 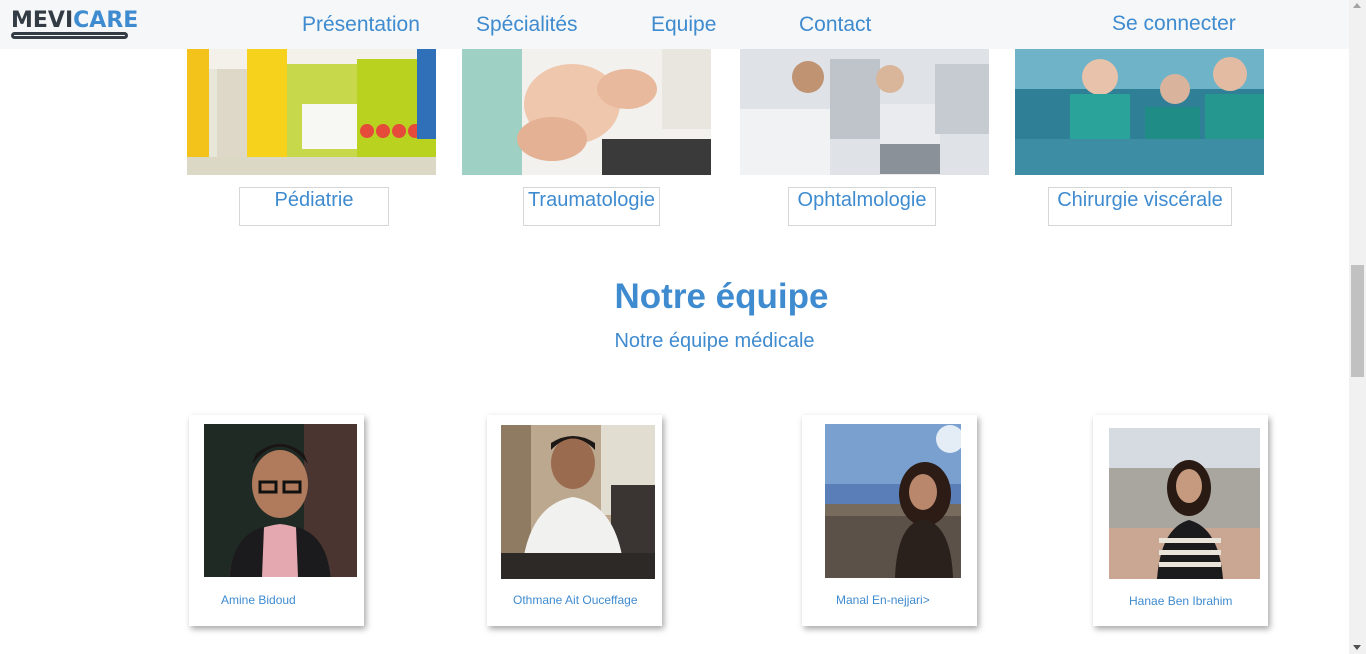 I want to click on specialty-pediatrie: Pédiatrie, so click(x=314, y=206).